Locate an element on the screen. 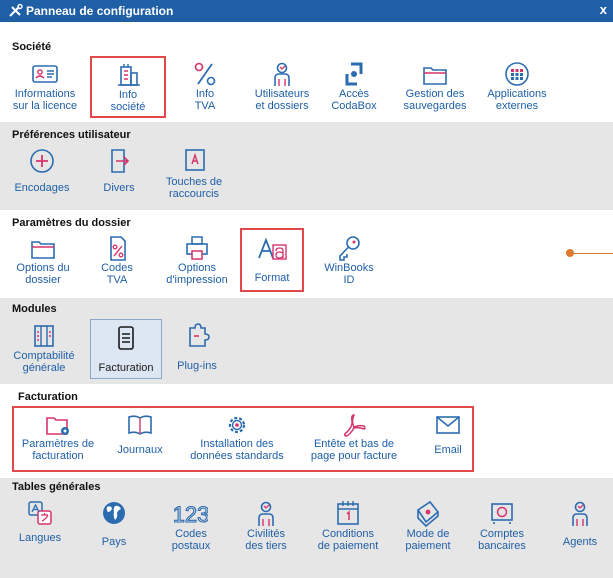  item-label: Options du dossier is located at coordinates (43, 274).